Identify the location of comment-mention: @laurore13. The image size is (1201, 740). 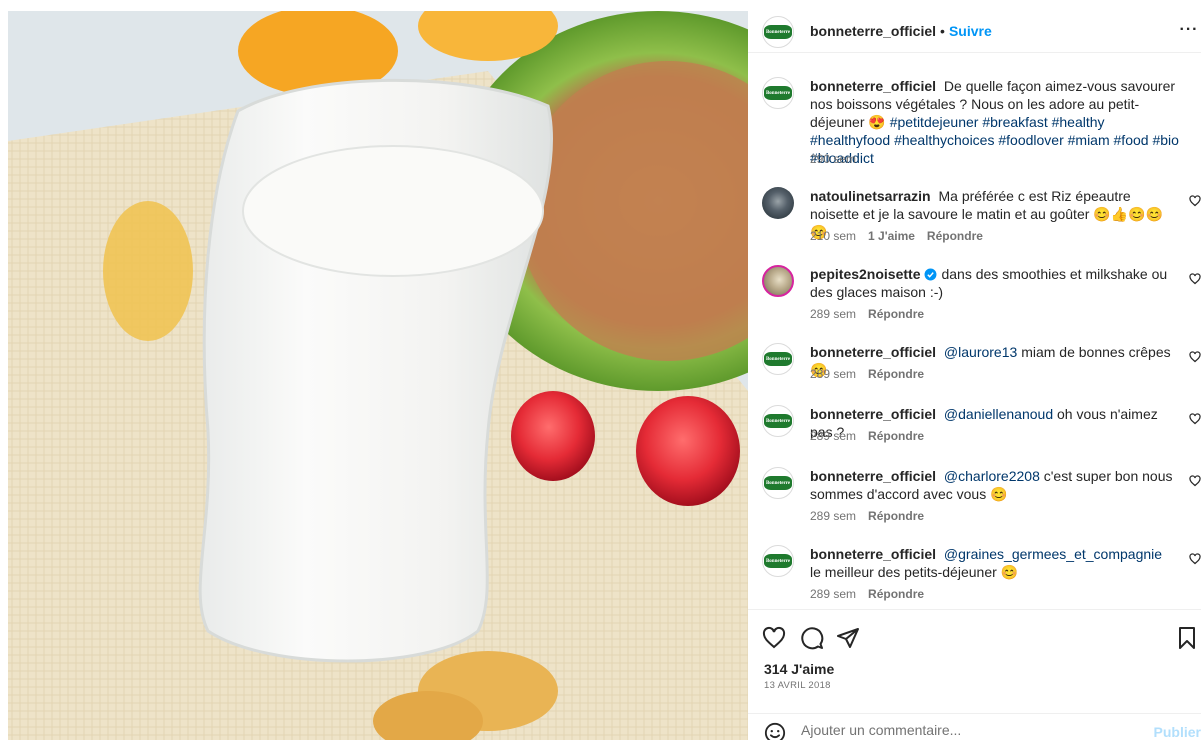
(980, 352).